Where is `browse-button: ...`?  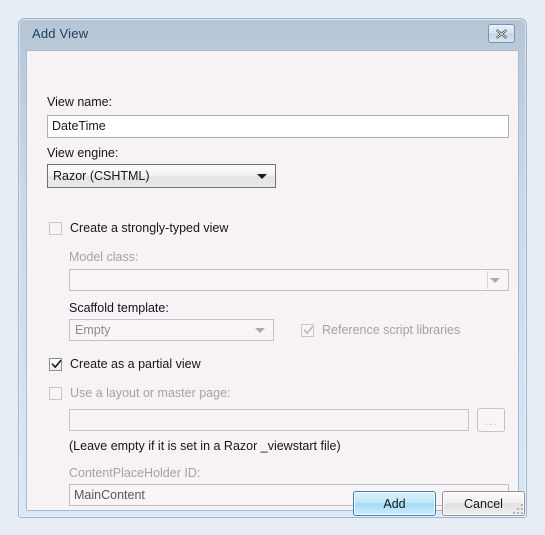
browse-button: ... is located at coordinates (491, 420).